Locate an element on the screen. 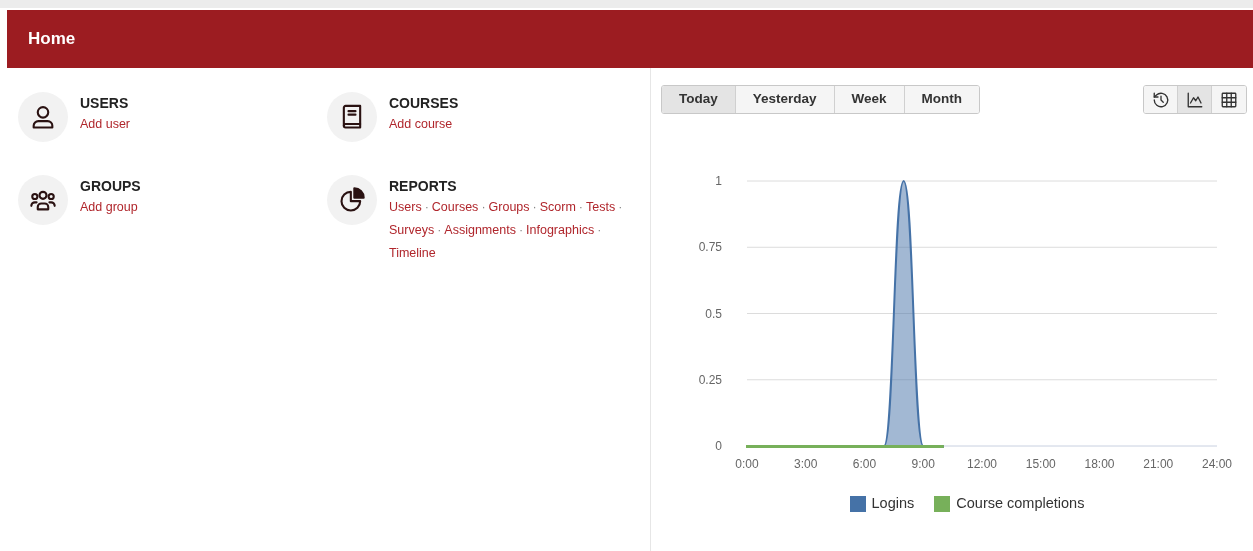 The height and width of the screenshot is (551, 1253). x-axis-label: 12:00 is located at coordinates (982, 464).